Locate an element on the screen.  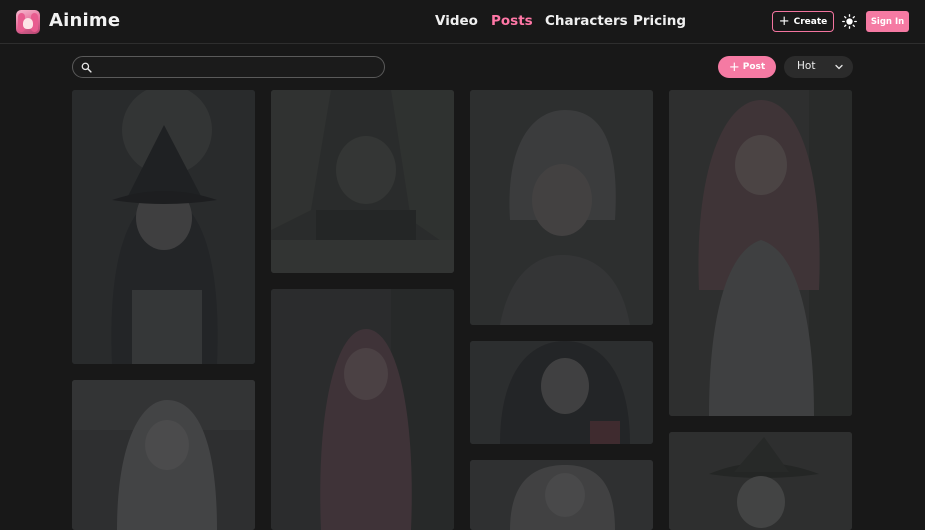
chevron-down-icon is located at coordinates (839, 67).